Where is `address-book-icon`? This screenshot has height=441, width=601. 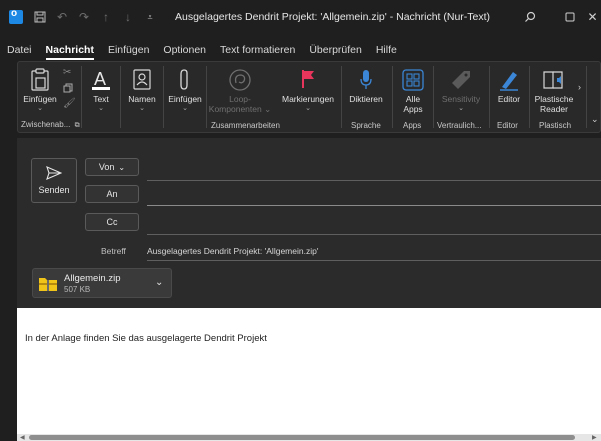
address-book-icon is located at coordinates (142, 80).